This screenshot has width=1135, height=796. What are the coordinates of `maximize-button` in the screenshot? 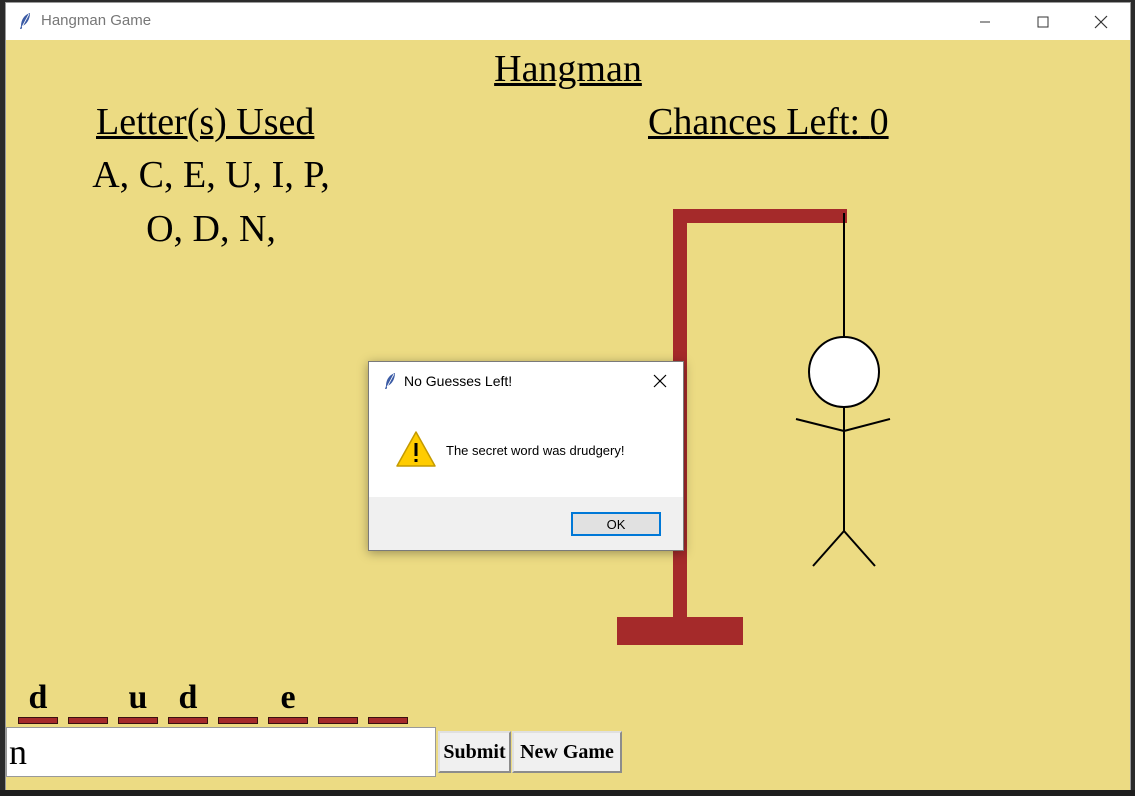 It's located at (1043, 21).